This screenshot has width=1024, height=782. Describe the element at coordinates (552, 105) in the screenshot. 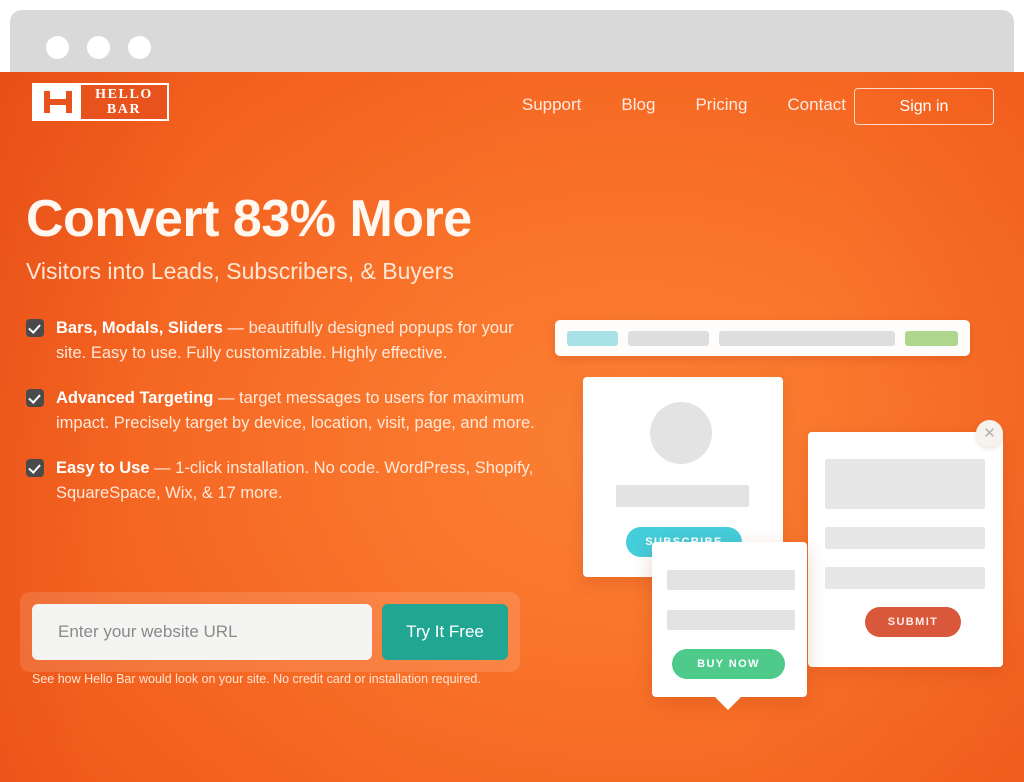

I see `nav-item-support: Support` at that location.